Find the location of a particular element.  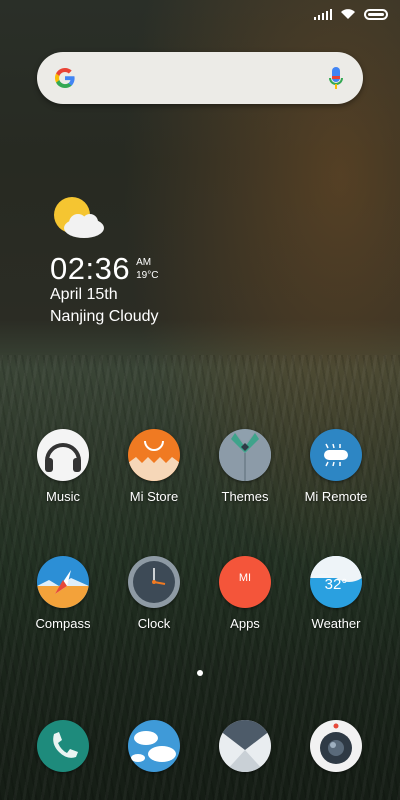

app-label: Clock is located at coordinates (154, 623).